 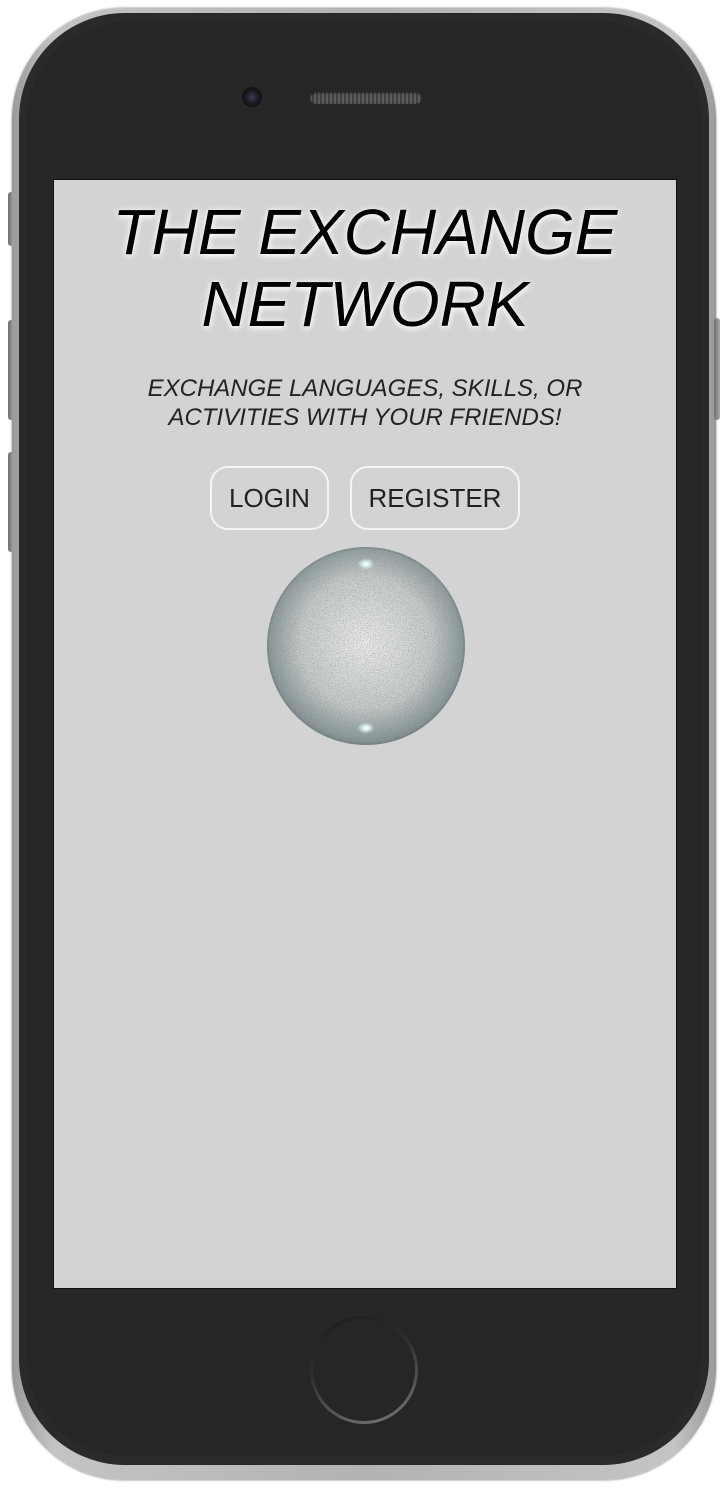 What do you see at coordinates (435, 498) in the screenshot?
I see `register-button: REGISTER` at bounding box center [435, 498].